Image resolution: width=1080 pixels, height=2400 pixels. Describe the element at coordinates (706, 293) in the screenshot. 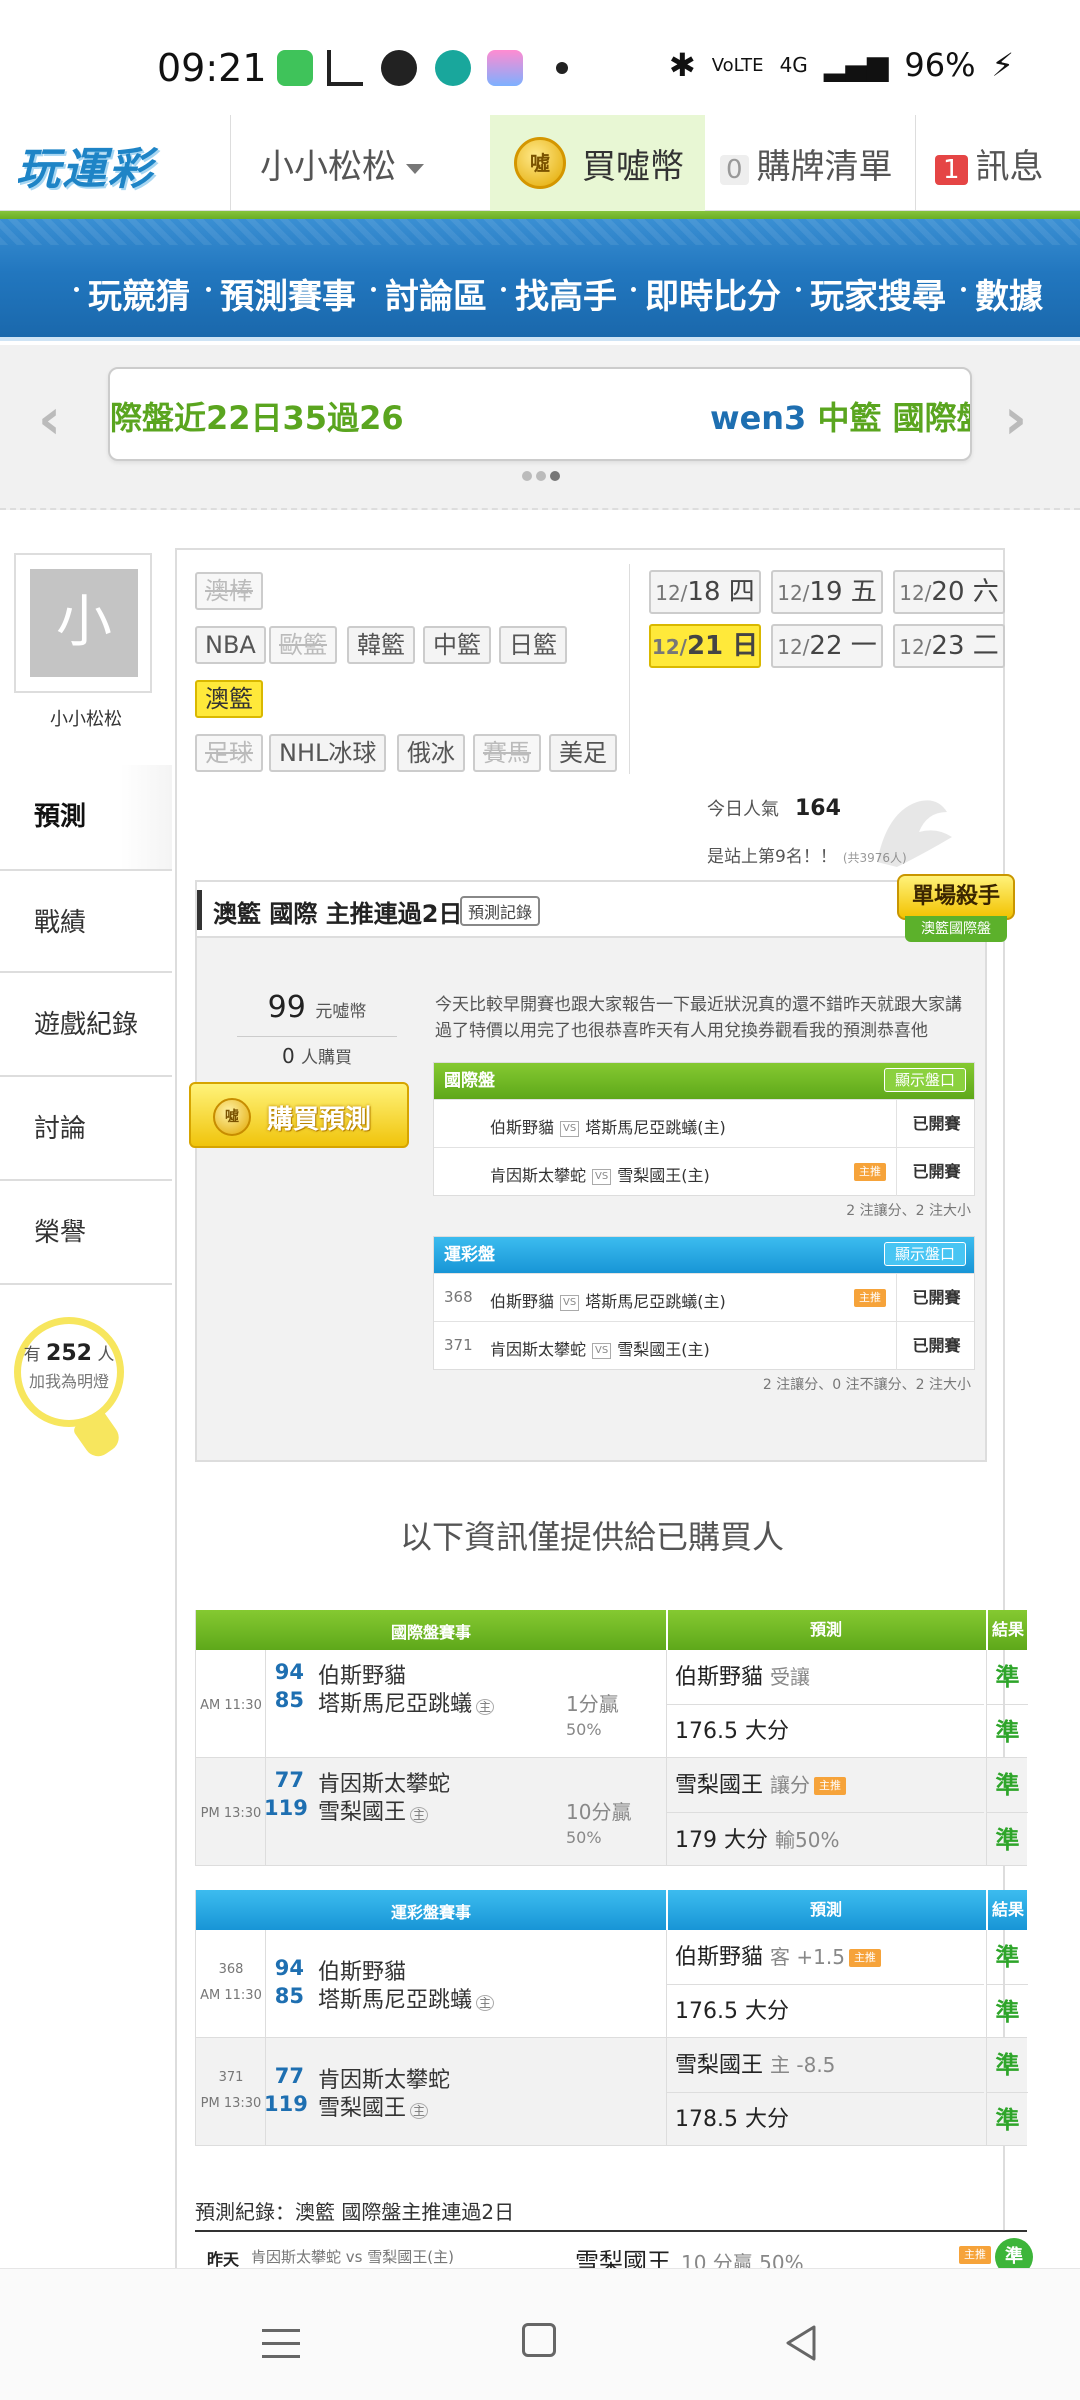

I see `nav-item-live-score: 即時比分` at that location.